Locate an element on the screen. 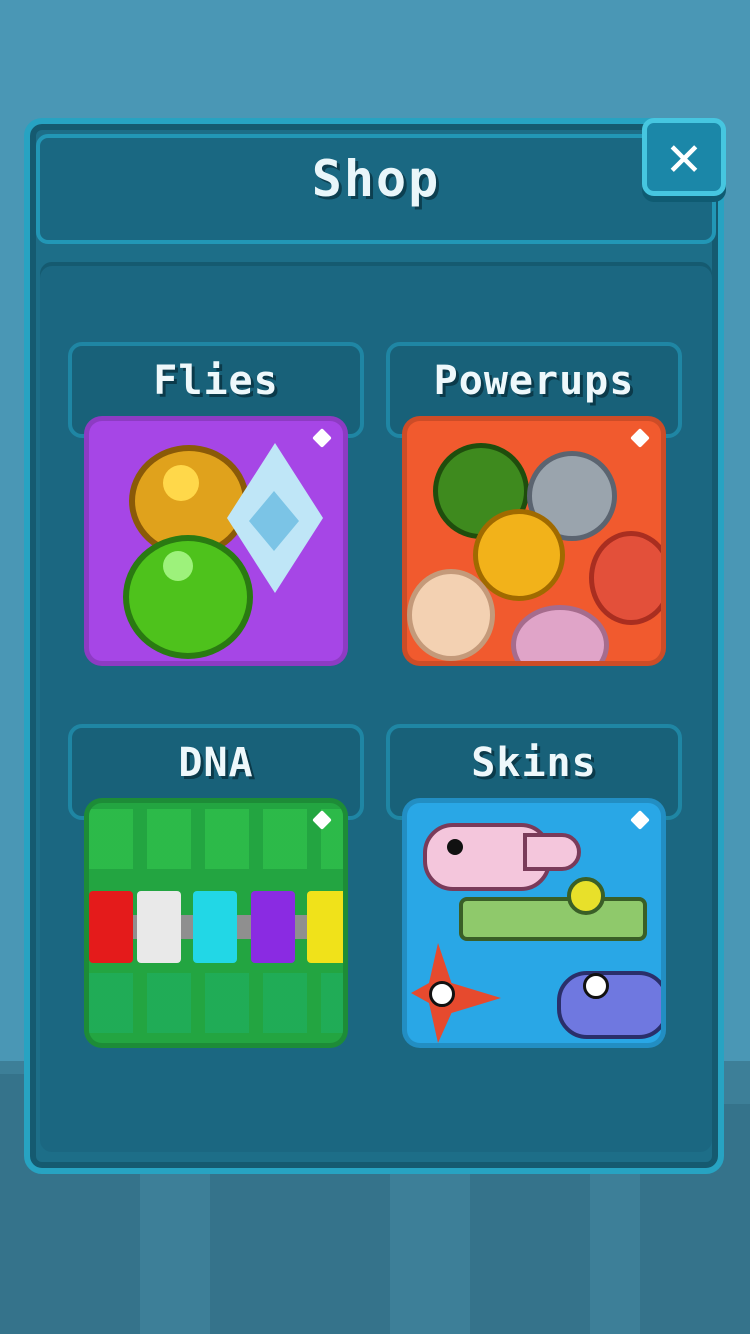  category-card-skins: Skins is located at coordinates (534, 890).